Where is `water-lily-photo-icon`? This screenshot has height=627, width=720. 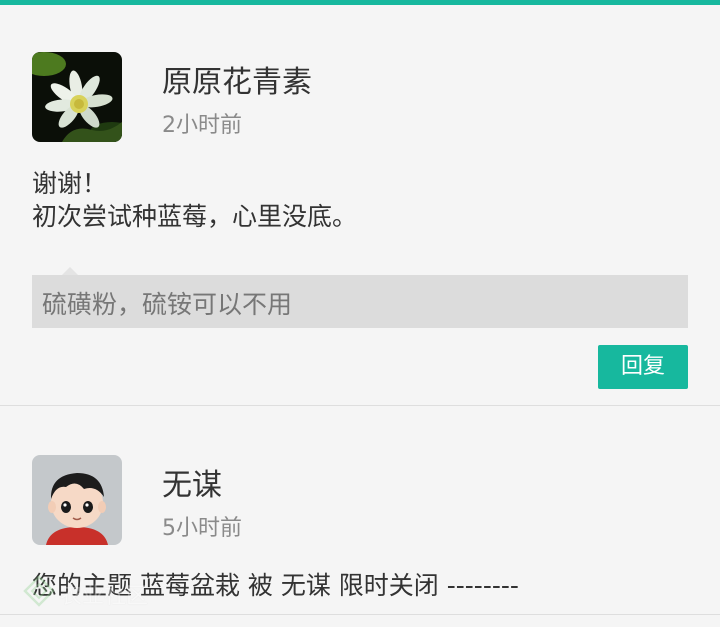
water-lily-photo-icon is located at coordinates (77, 97).